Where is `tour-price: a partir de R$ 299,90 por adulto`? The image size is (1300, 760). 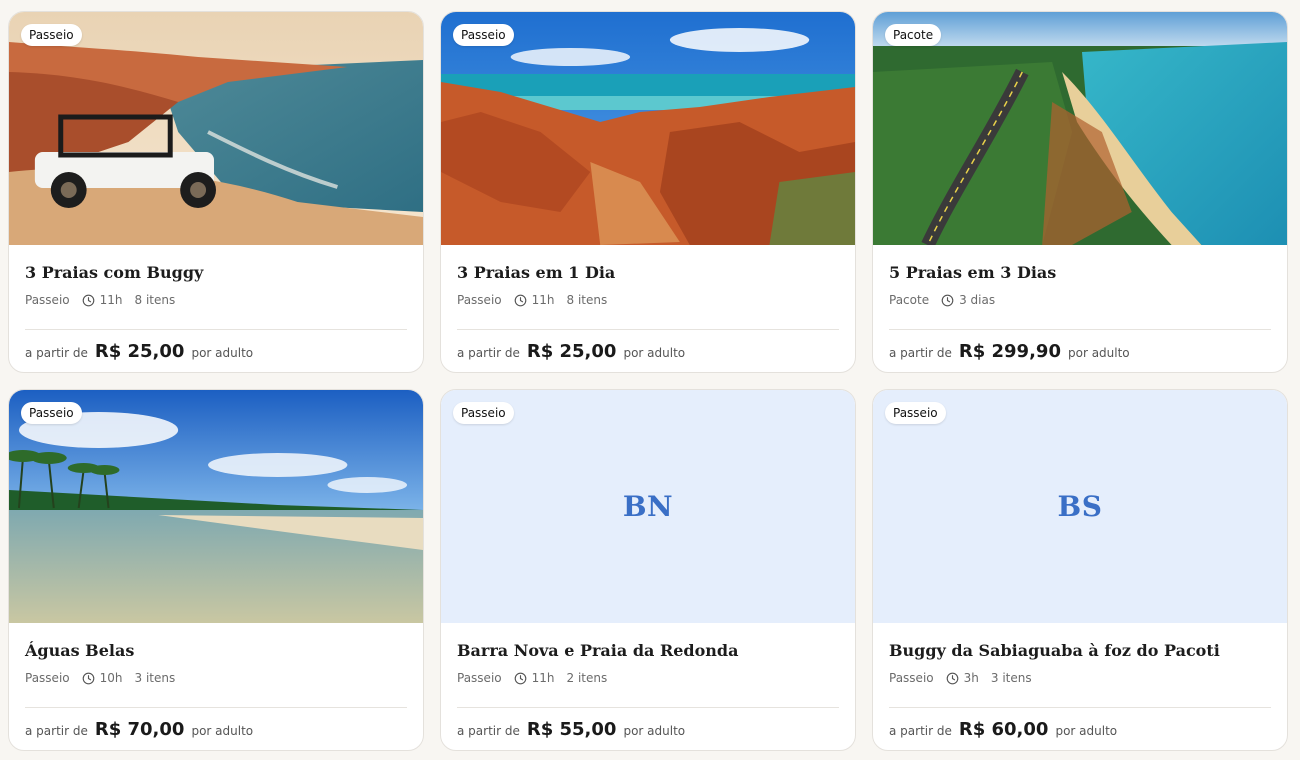 tour-price: a partir de R$ 299,90 por adulto is located at coordinates (1009, 351).